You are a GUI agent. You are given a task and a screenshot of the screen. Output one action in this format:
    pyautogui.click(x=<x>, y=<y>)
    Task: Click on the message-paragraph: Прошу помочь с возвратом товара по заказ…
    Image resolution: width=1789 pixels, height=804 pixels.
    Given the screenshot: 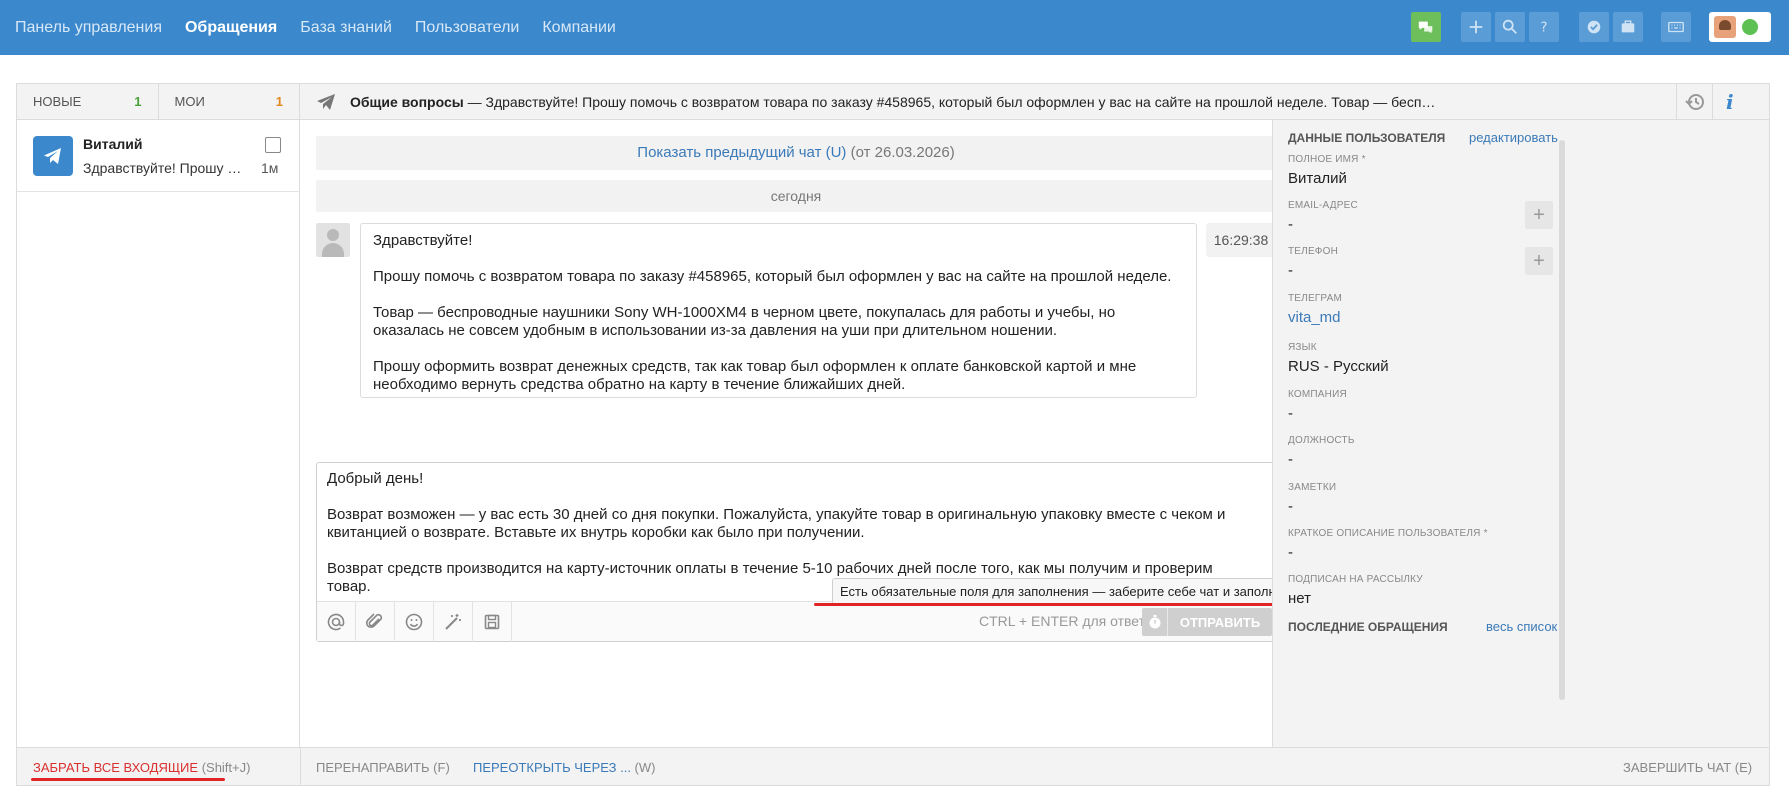 What is the action you would take?
    pyautogui.click(x=772, y=276)
    